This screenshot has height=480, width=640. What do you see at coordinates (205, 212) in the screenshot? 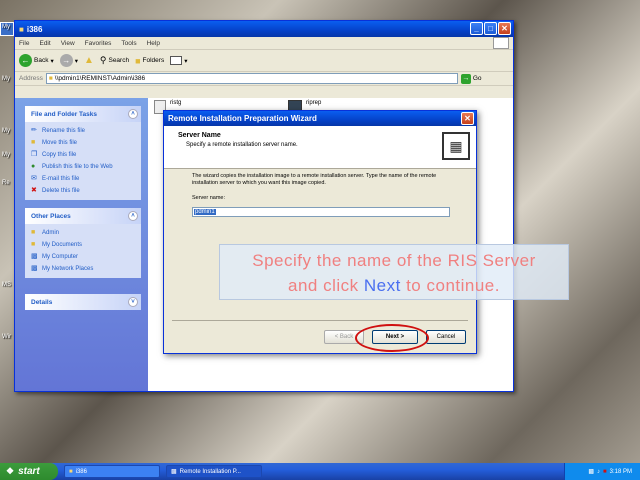
I see `server-name-value: pdmin1` at bounding box center [205, 212].